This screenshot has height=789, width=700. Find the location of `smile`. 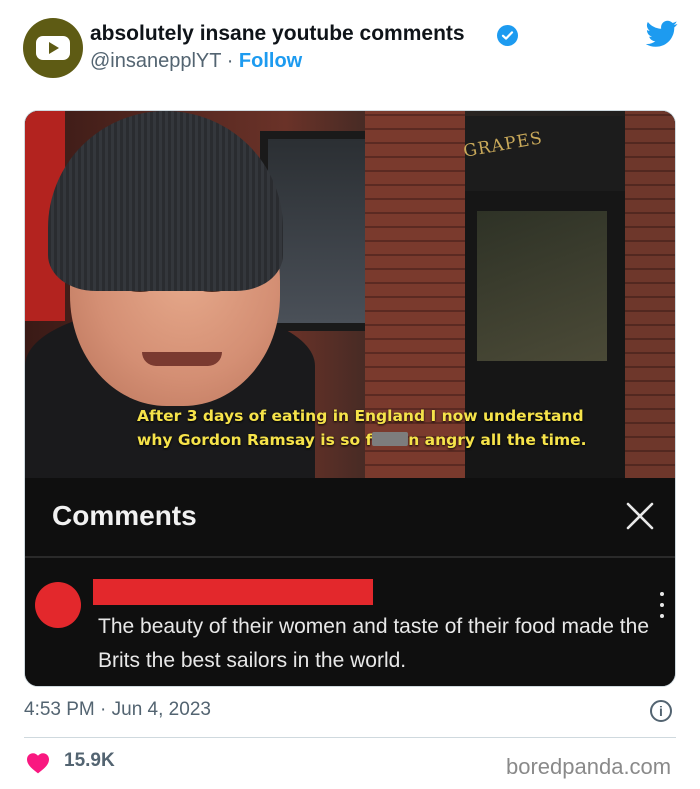

smile is located at coordinates (182, 359).